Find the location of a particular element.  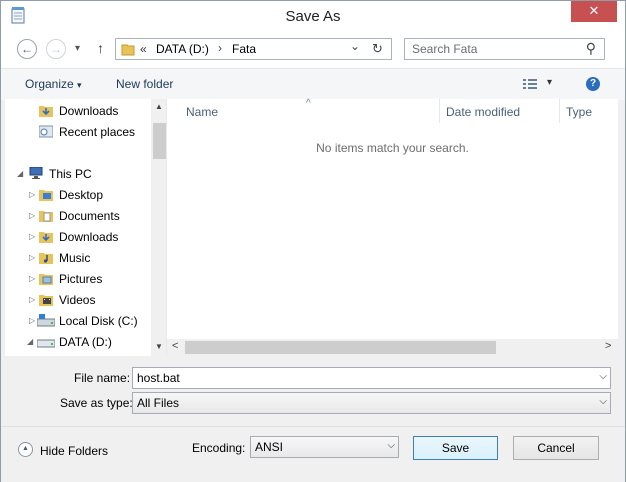

back-button: ← is located at coordinates (27, 49).